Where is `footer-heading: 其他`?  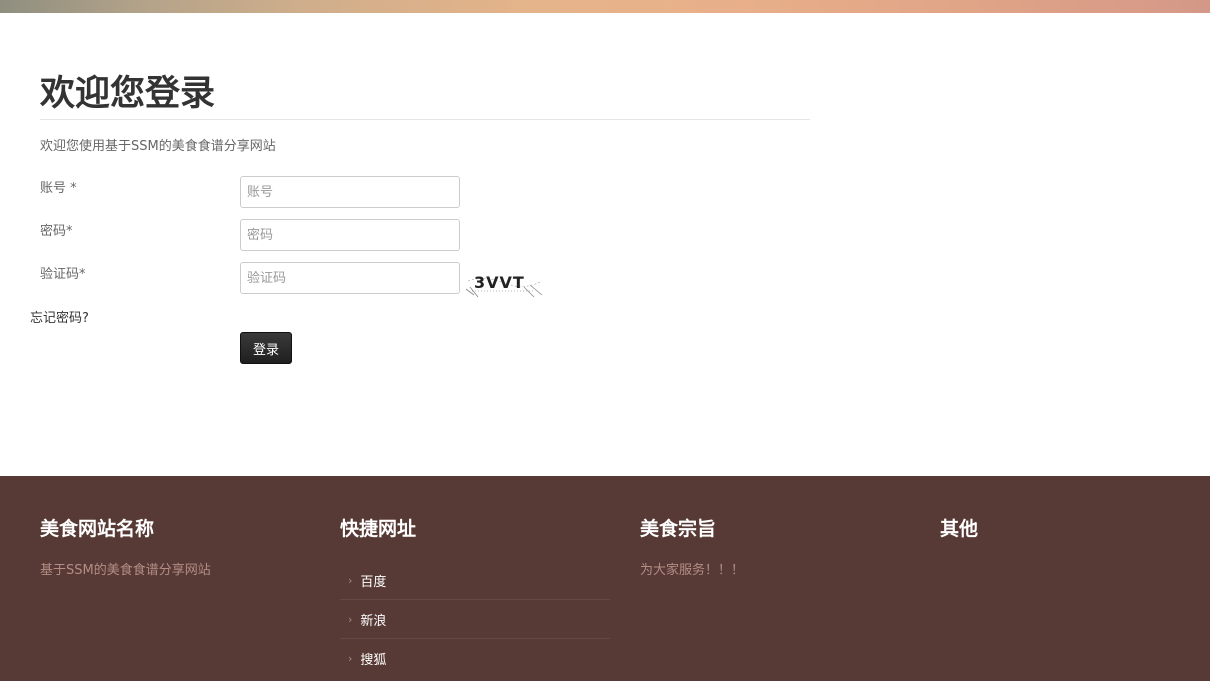 footer-heading: 其他 is located at coordinates (959, 529).